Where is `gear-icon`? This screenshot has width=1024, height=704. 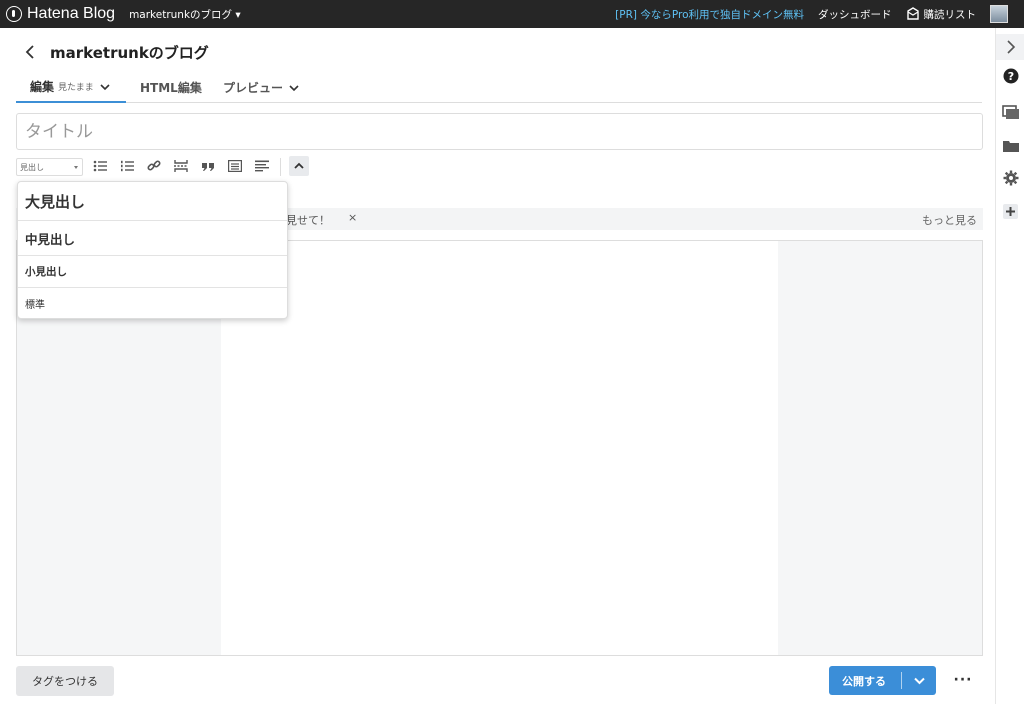 gear-icon is located at coordinates (1010, 178).